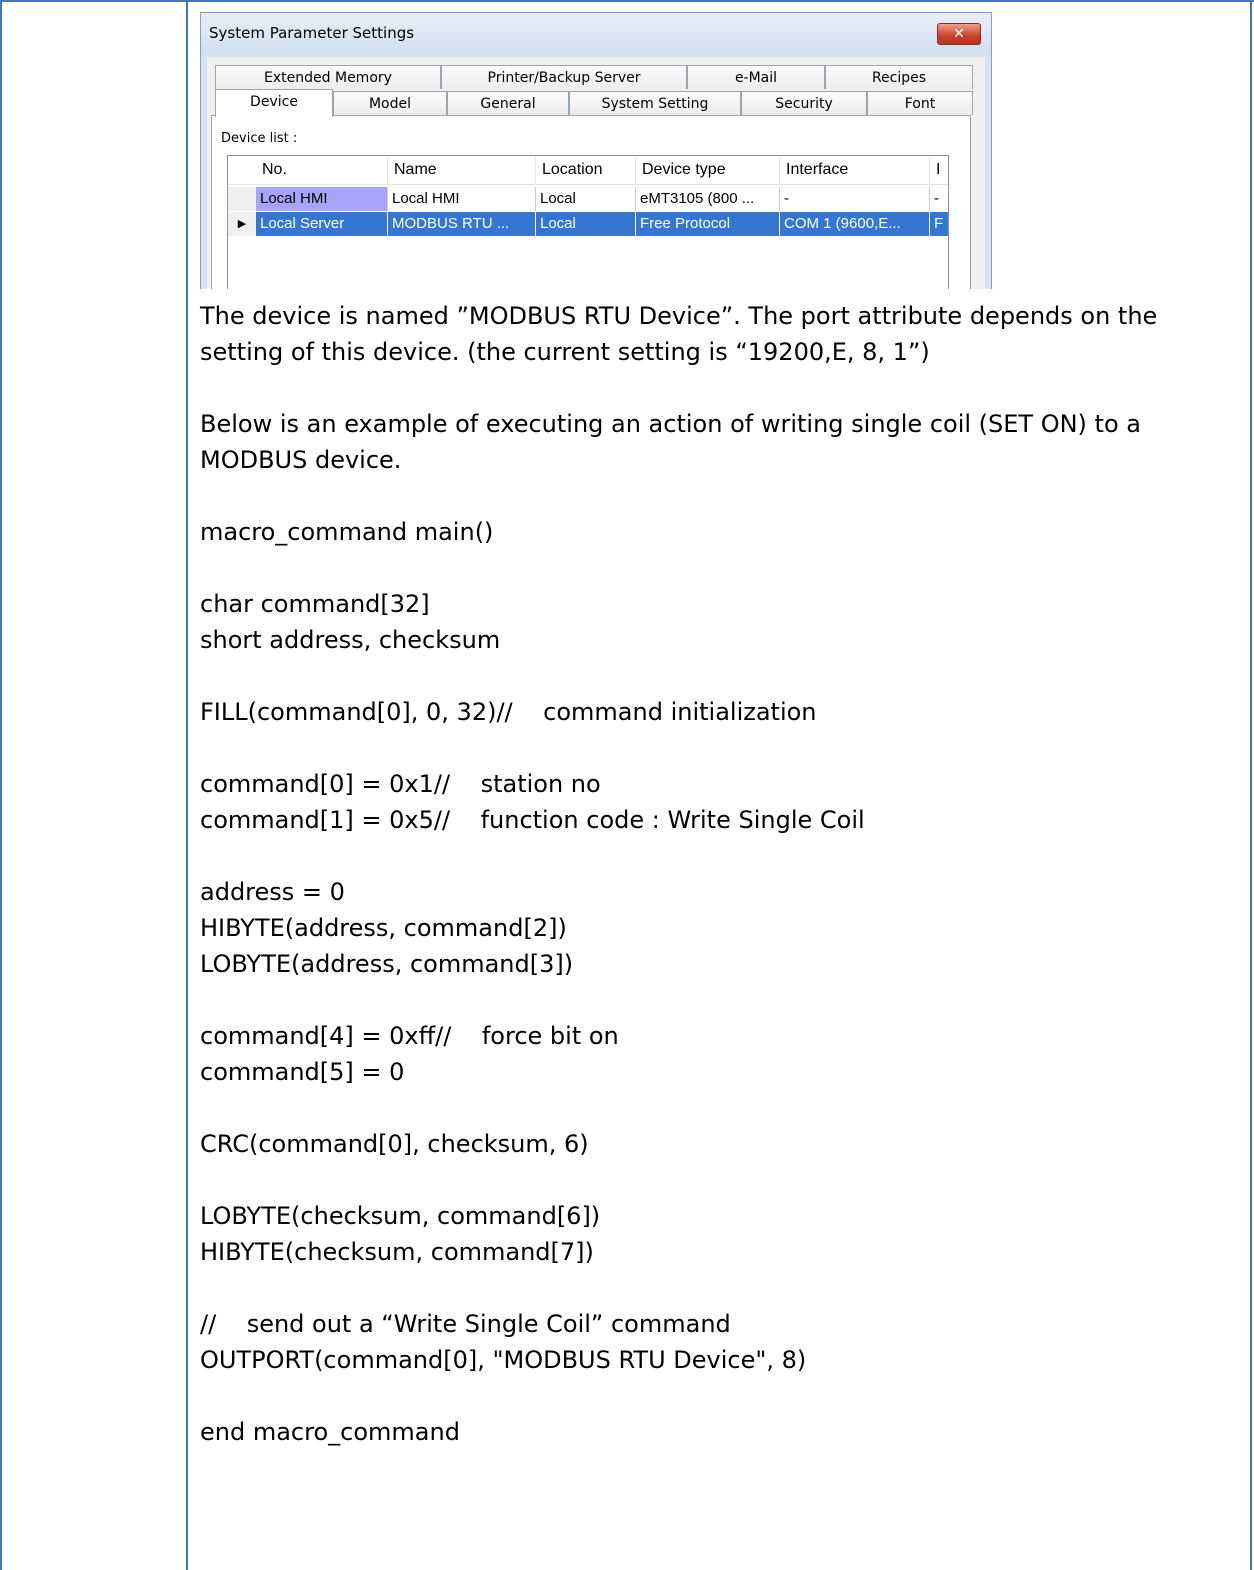  Describe the element at coordinates (322, 224) in the screenshot. I see `cell-no: Local Server` at that location.